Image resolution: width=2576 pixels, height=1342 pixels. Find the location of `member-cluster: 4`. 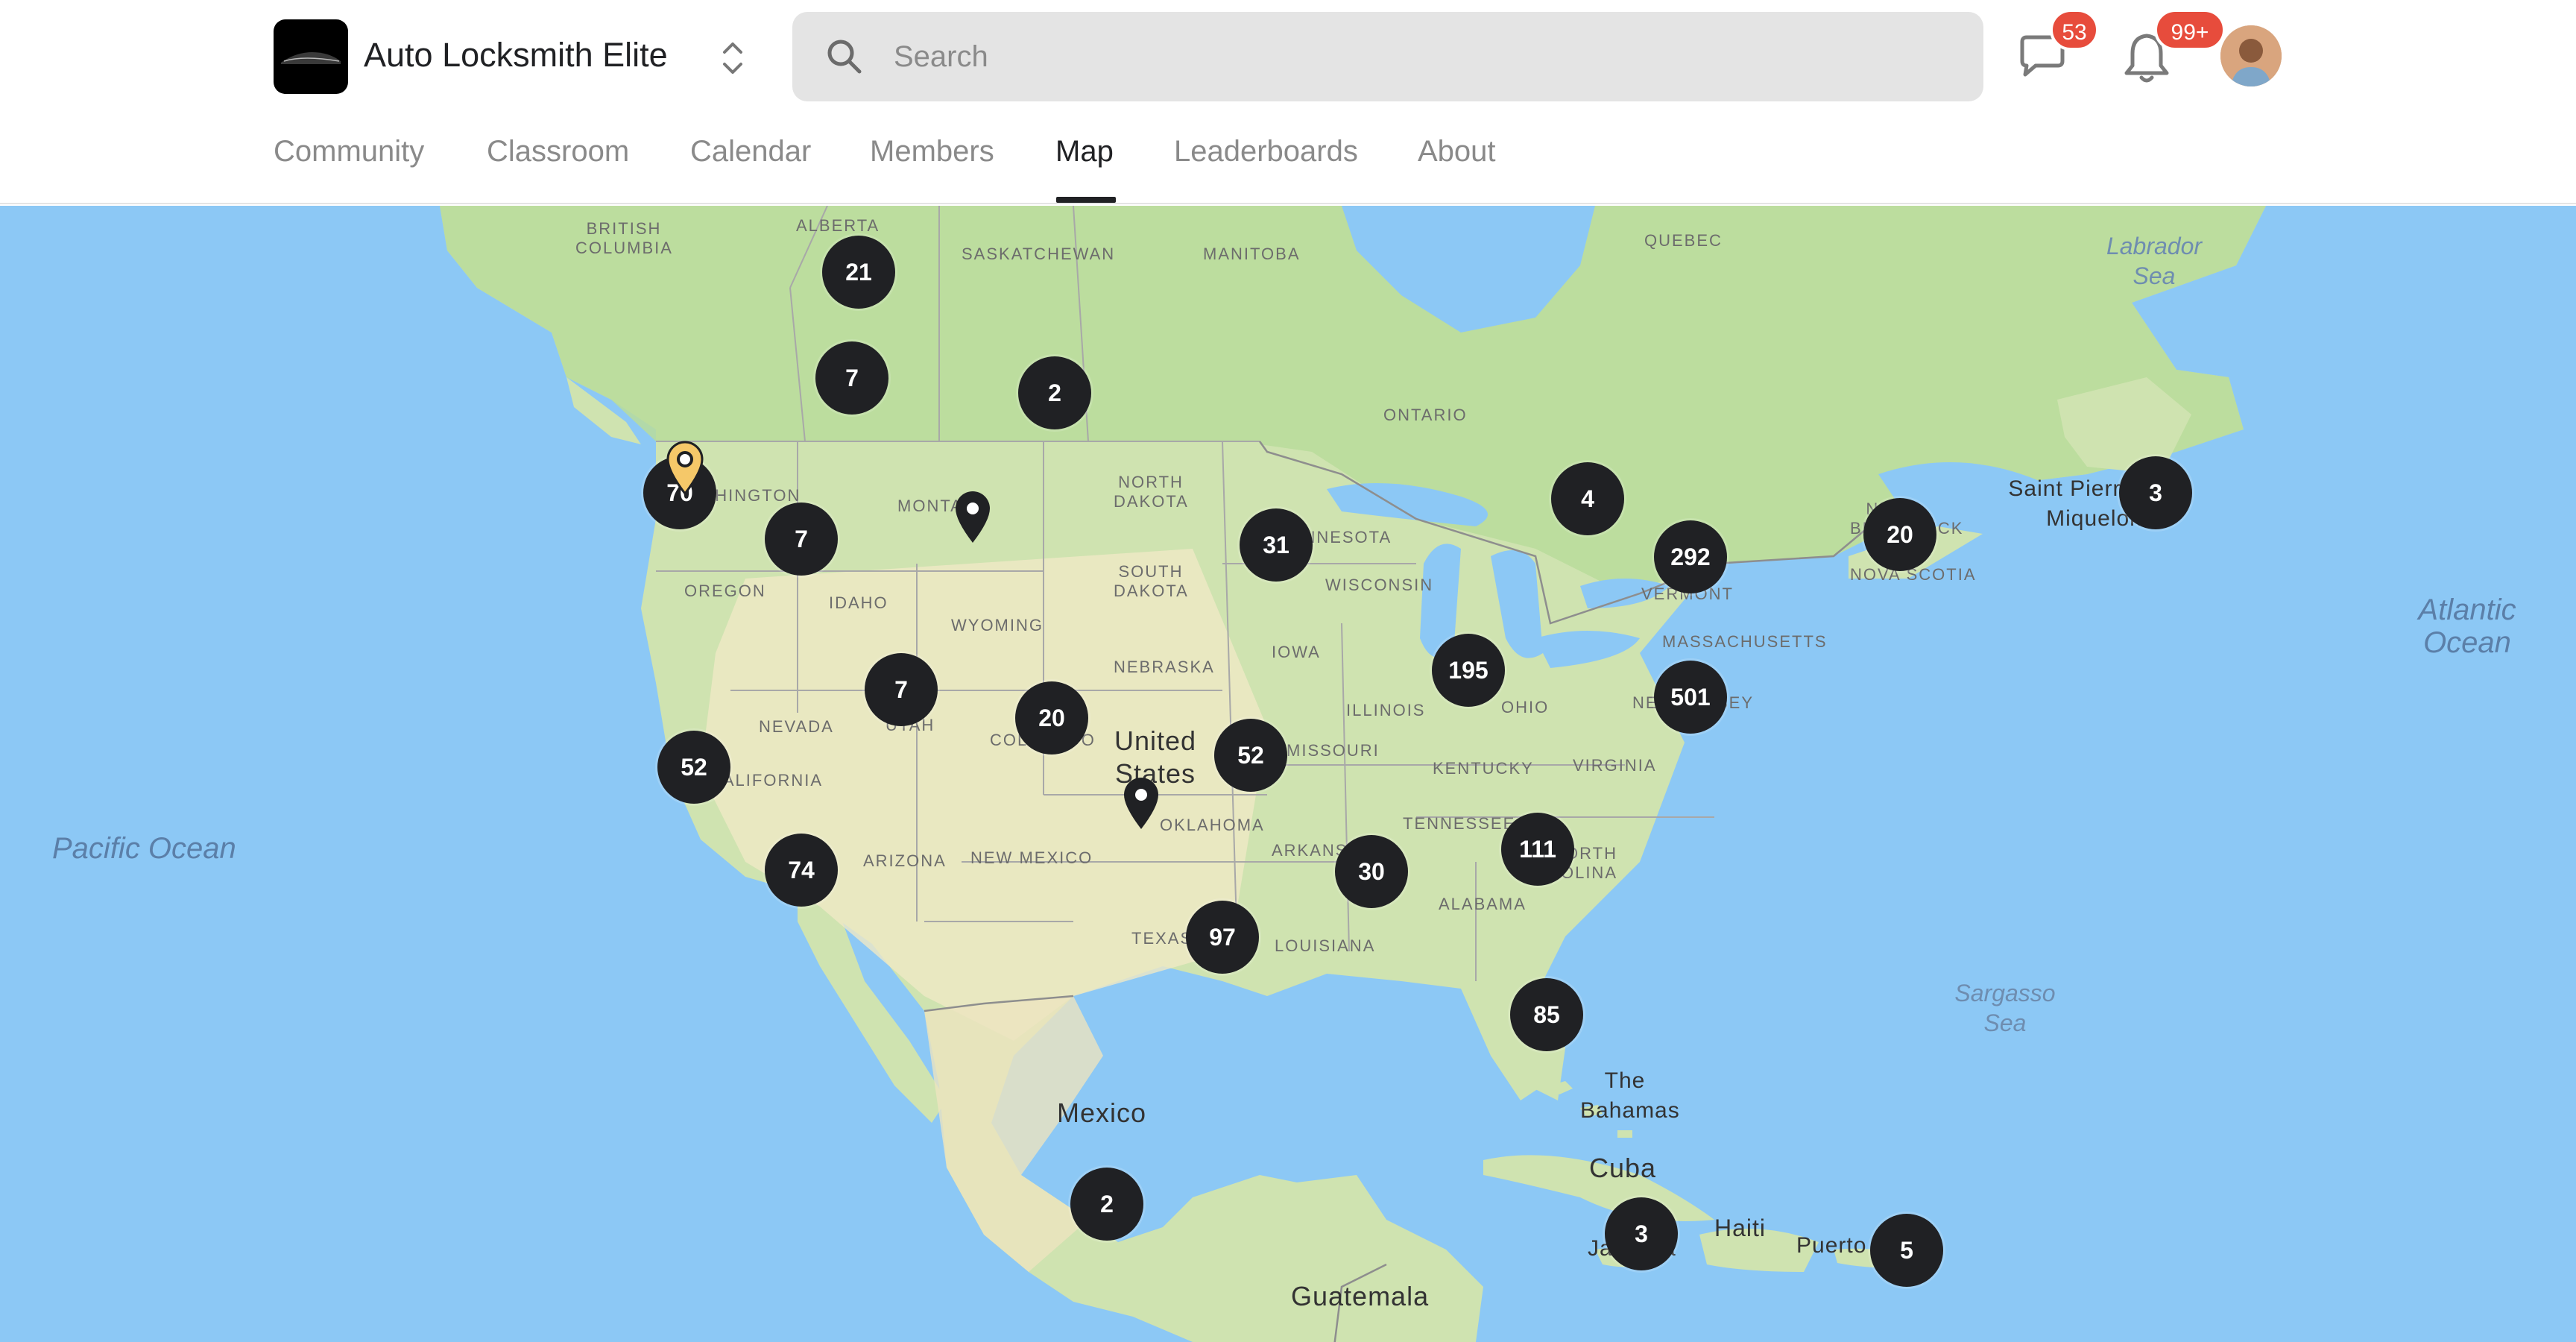

member-cluster: 4 is located at coordinates (1588, 498).